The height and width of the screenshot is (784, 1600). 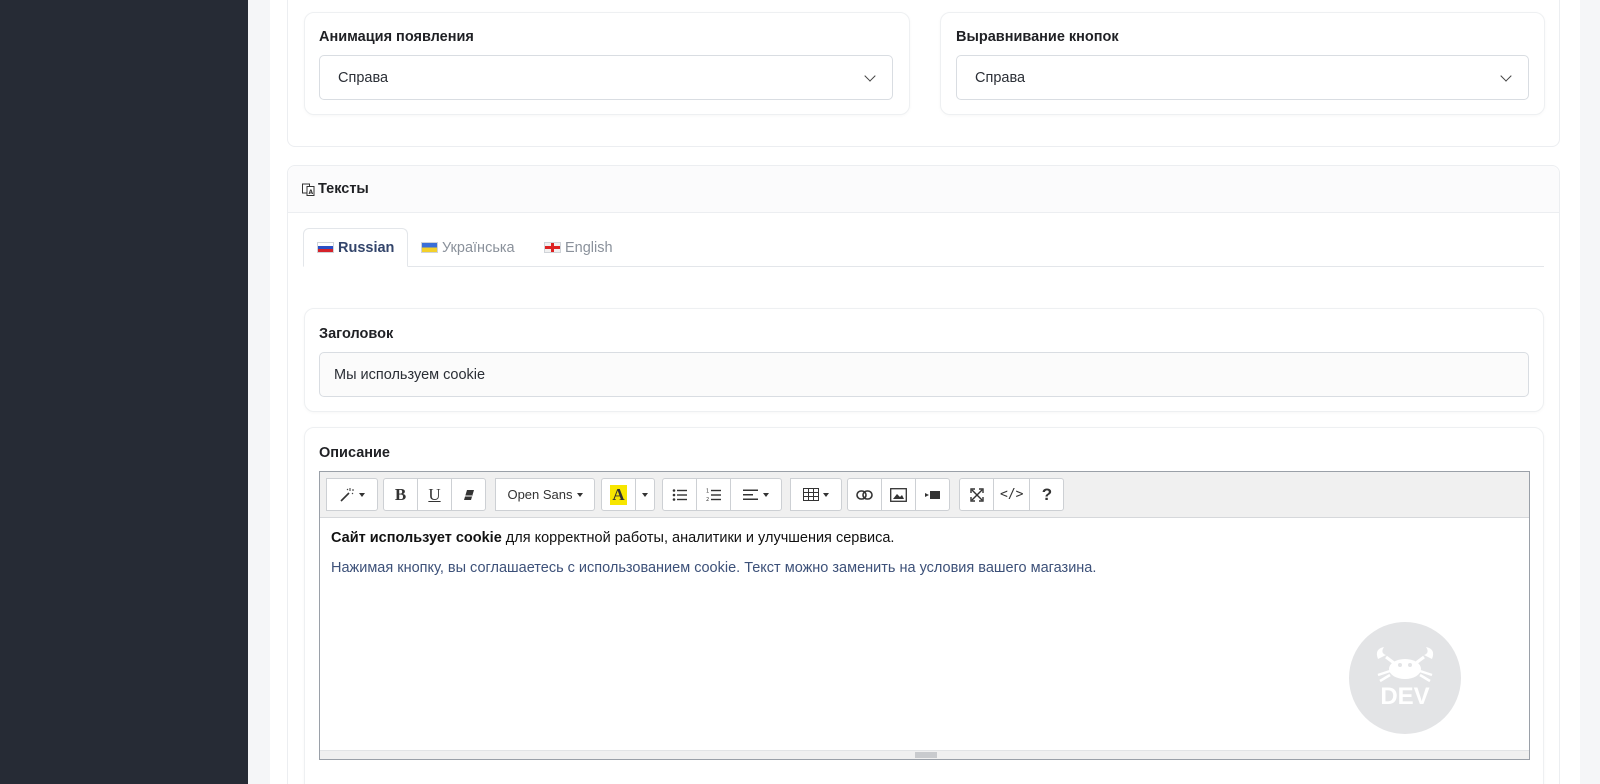 What do you see at coordinates (707, 499) in the screenshot?
I see `svg-text: 2` at bounding box center [707, 499].